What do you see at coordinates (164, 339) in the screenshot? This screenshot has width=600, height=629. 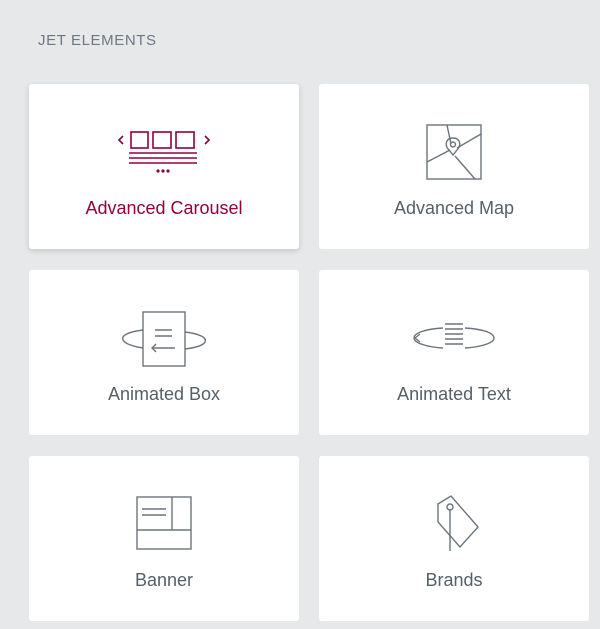 I see `animated-box-icon` at bounding box center [164, 339].